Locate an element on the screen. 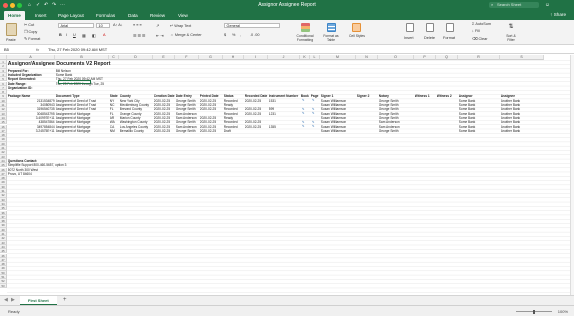 The width and height of the screenshot is (574, 316). zoom-slider-thumb is located at coordinates (534, 311).